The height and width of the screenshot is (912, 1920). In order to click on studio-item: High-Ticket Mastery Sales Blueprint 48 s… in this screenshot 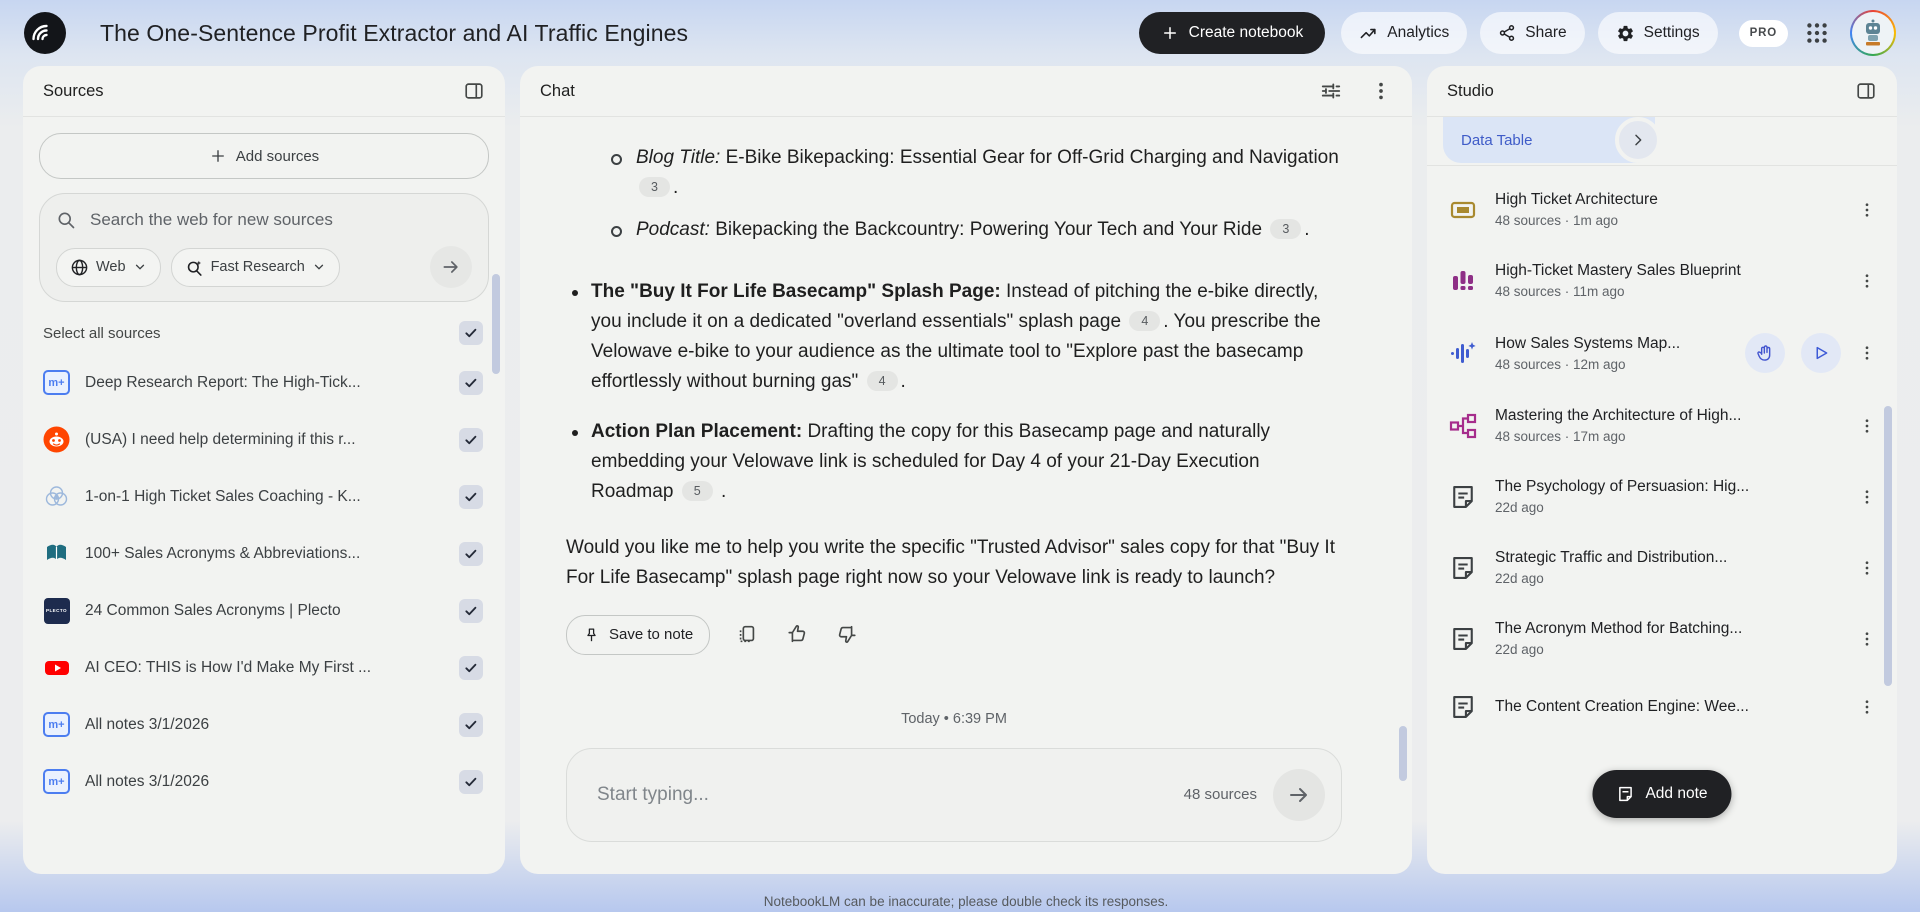, I will do `click(1662, 280)`.